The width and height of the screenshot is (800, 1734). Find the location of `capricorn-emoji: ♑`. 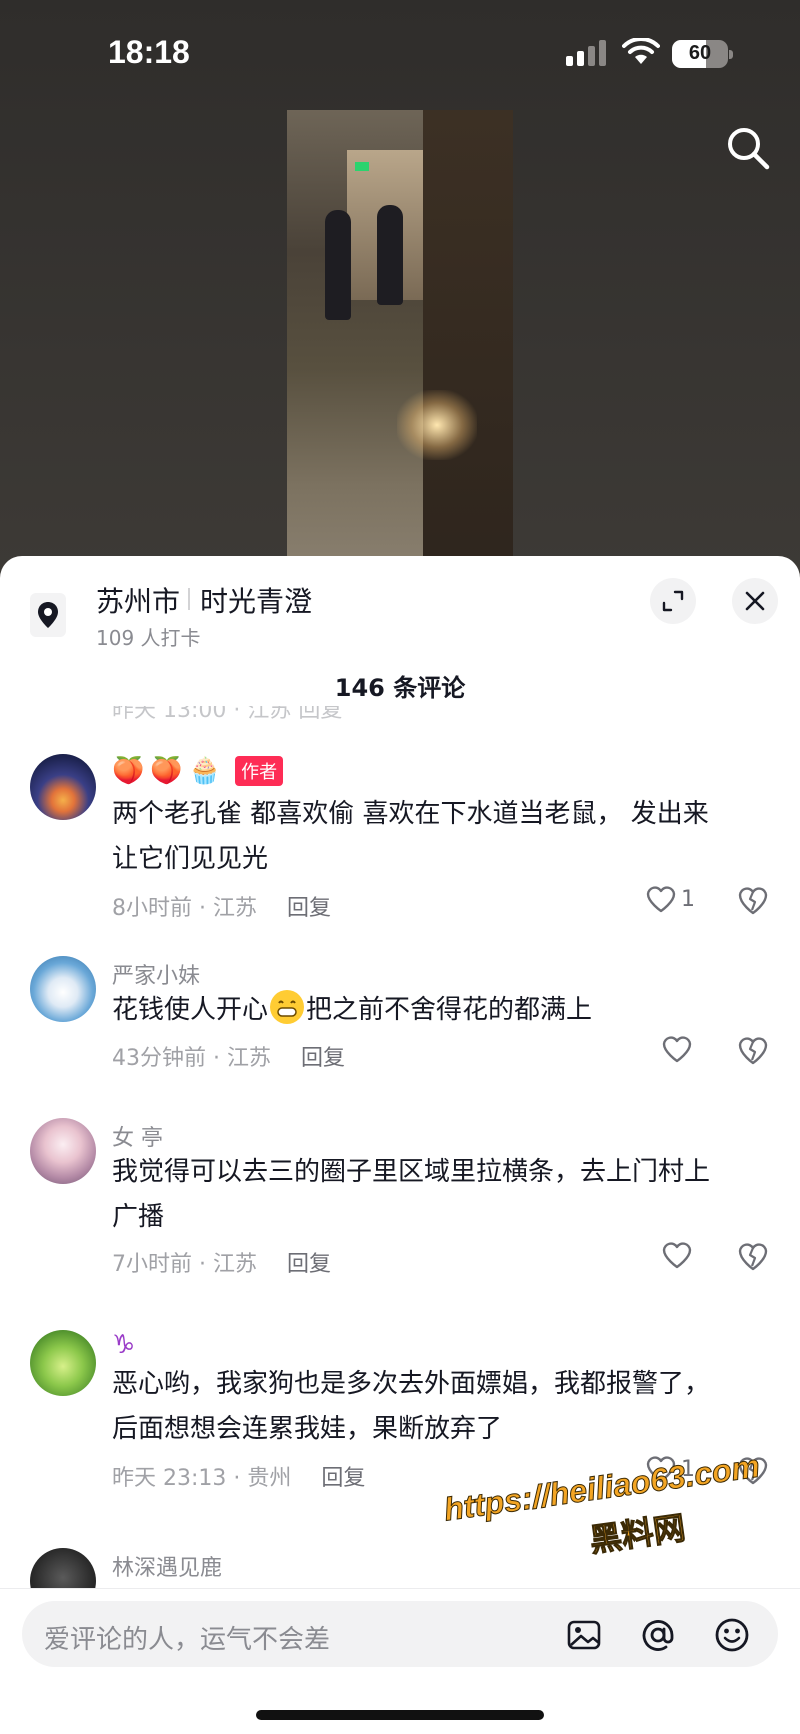

capricorn-emoji: ♑ is located at coordinates (124, 1345).